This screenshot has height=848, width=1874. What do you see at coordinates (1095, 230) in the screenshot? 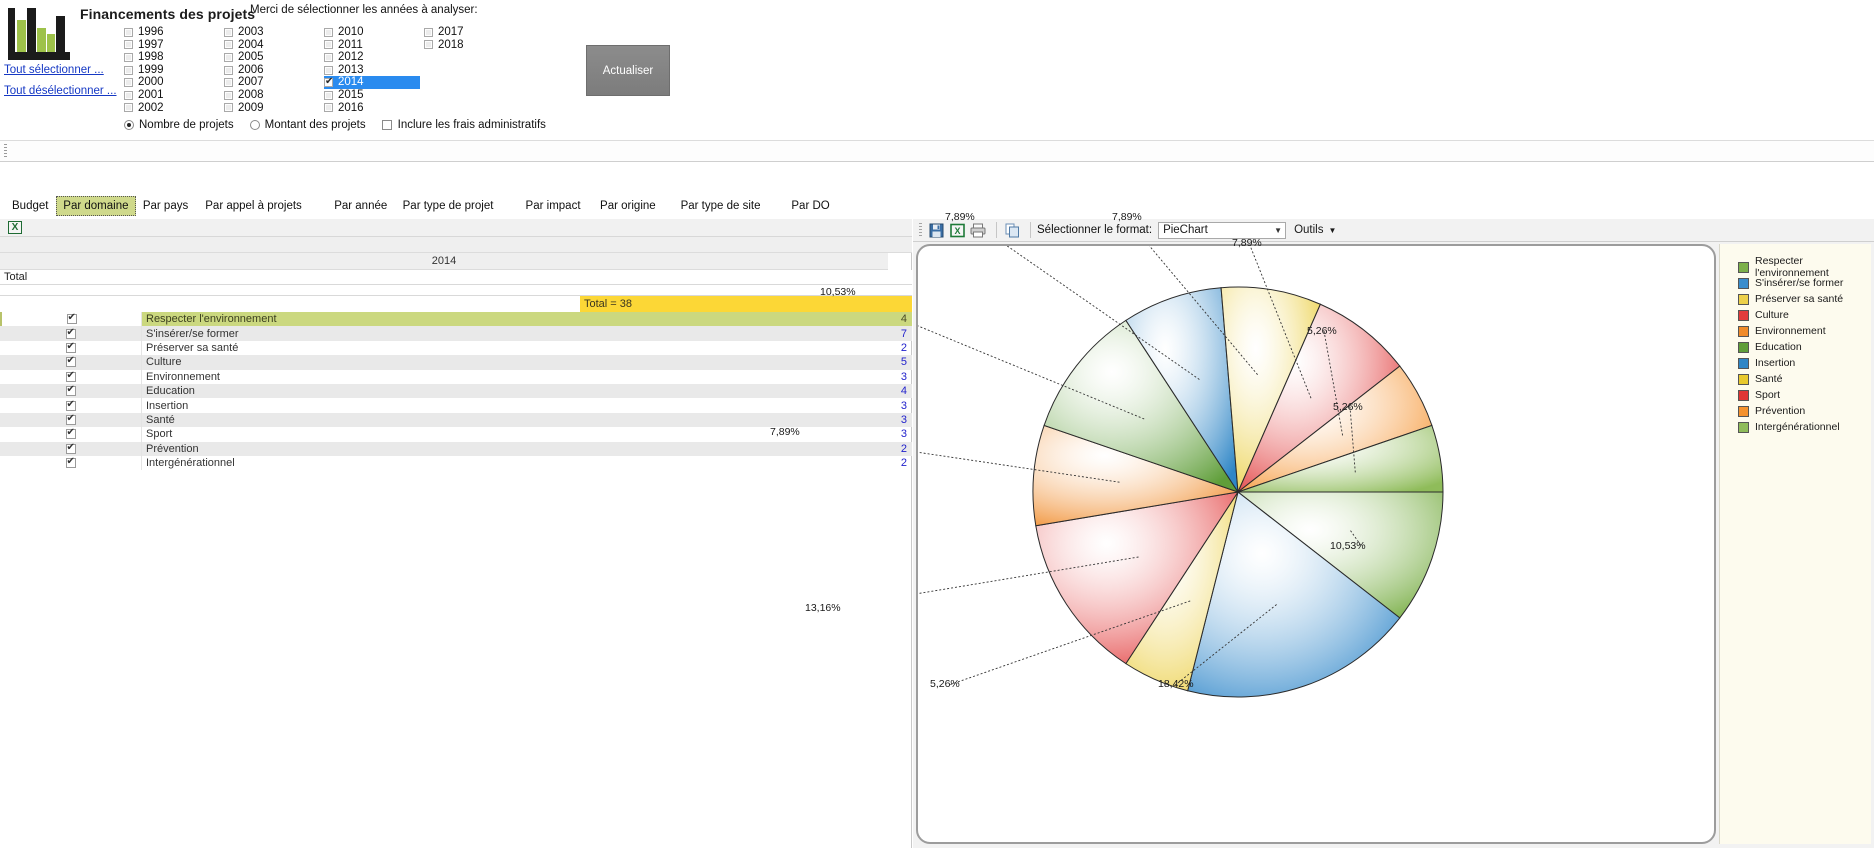
I see `format-label: Sélectionner le format:` at bounding box center [1095, 230].